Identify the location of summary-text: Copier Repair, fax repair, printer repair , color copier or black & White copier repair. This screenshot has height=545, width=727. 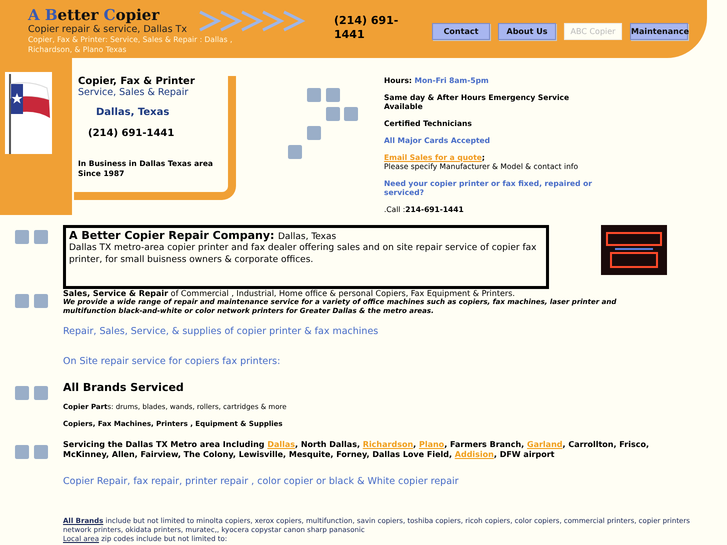
(261, 481).